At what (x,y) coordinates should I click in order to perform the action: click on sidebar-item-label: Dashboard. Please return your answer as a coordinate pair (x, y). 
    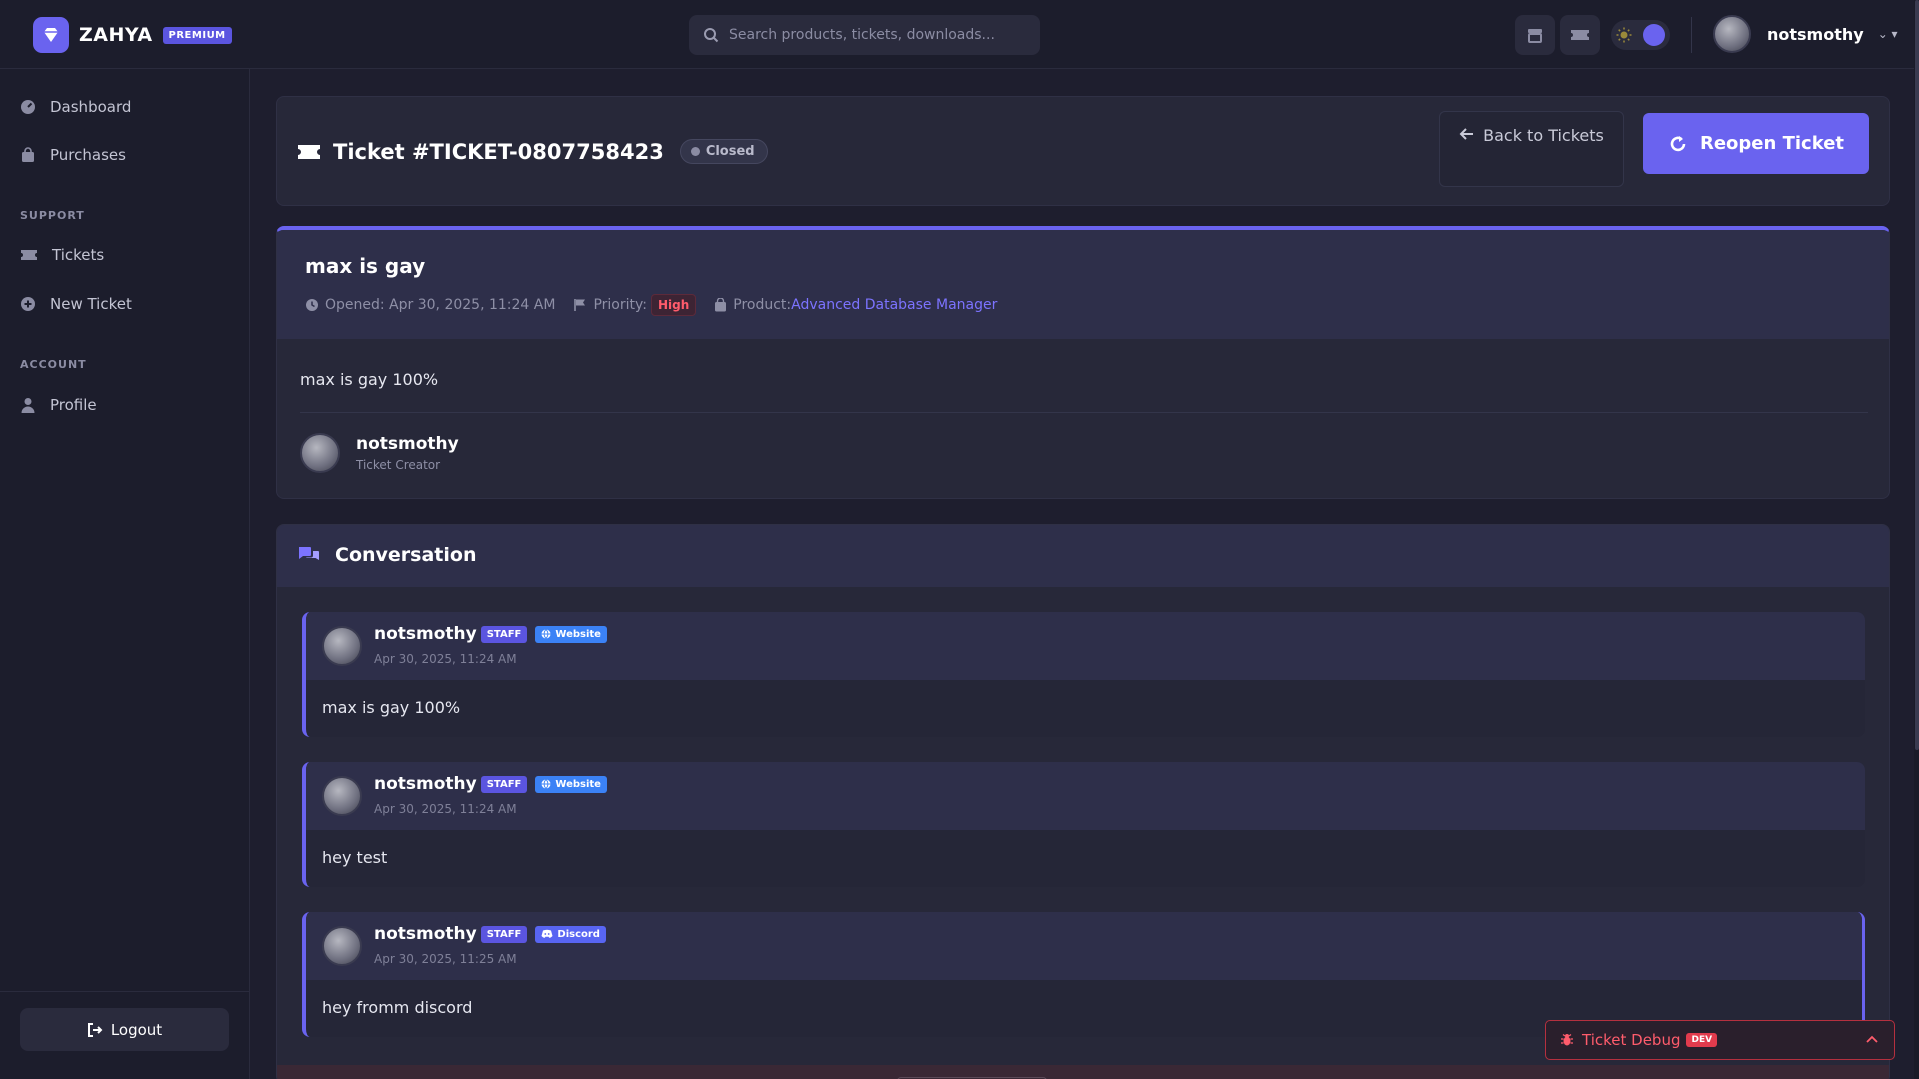
    Looking at the image, I should click on (91, 107).